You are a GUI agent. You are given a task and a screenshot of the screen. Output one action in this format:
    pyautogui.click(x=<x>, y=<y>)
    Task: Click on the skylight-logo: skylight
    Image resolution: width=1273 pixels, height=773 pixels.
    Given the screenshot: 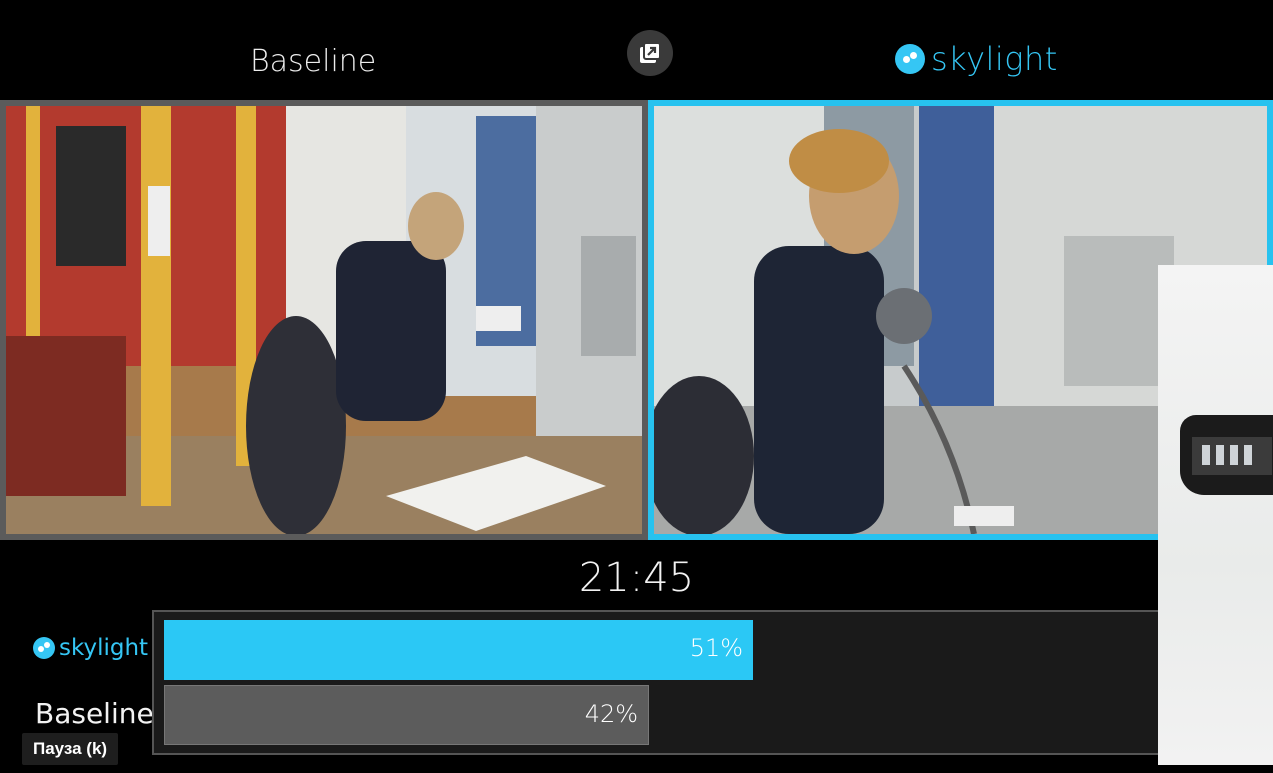 What is the action you would take?
    pyautogui.click(x=976, y=59)
    